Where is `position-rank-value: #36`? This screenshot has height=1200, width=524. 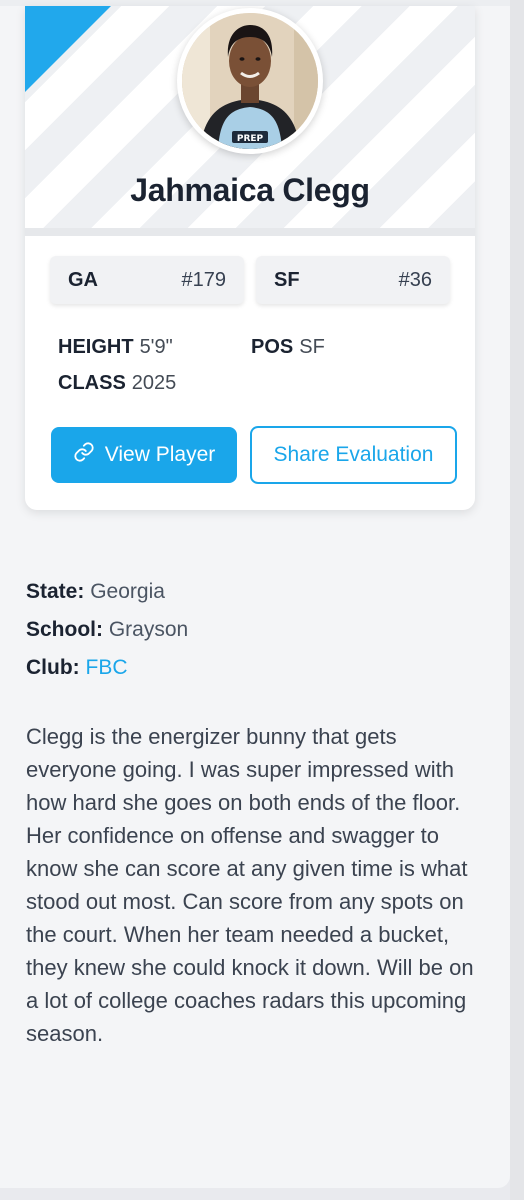 position-rank-value: #36 is located at coordinates (415, 279).